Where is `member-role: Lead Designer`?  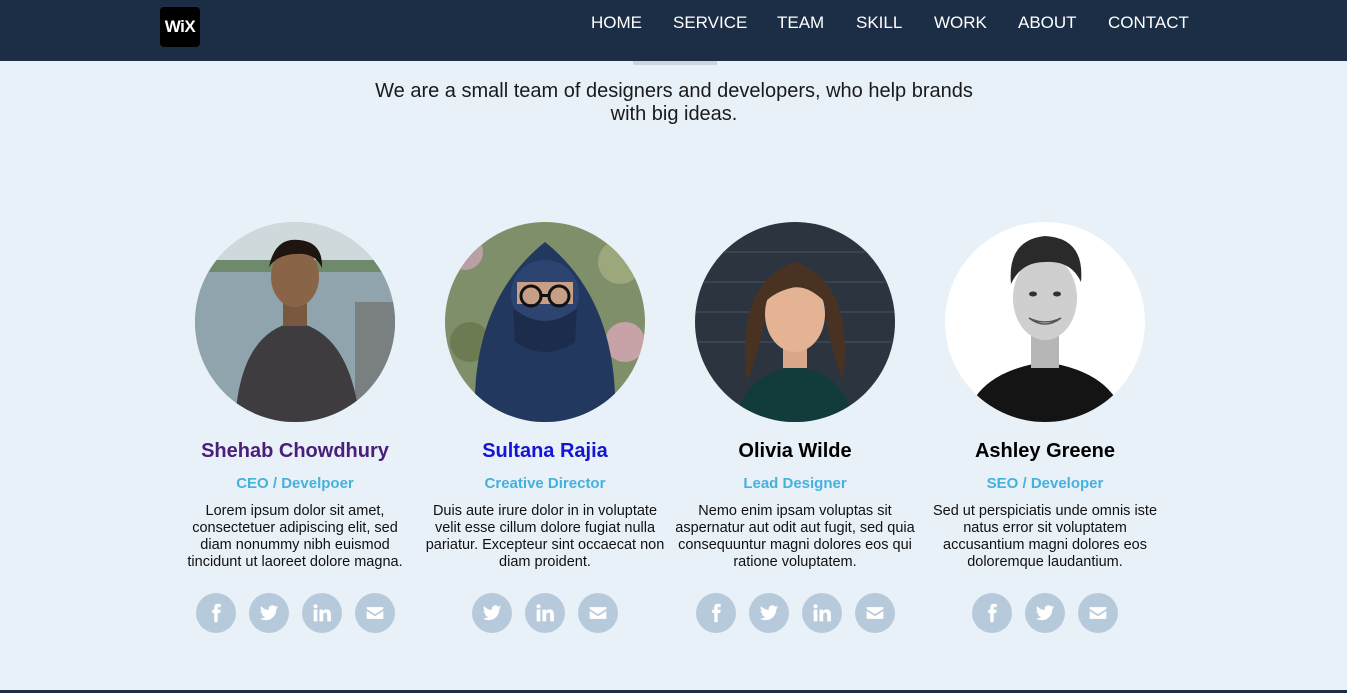 member-role: Lead Designer is located at coordinates (795, 483).